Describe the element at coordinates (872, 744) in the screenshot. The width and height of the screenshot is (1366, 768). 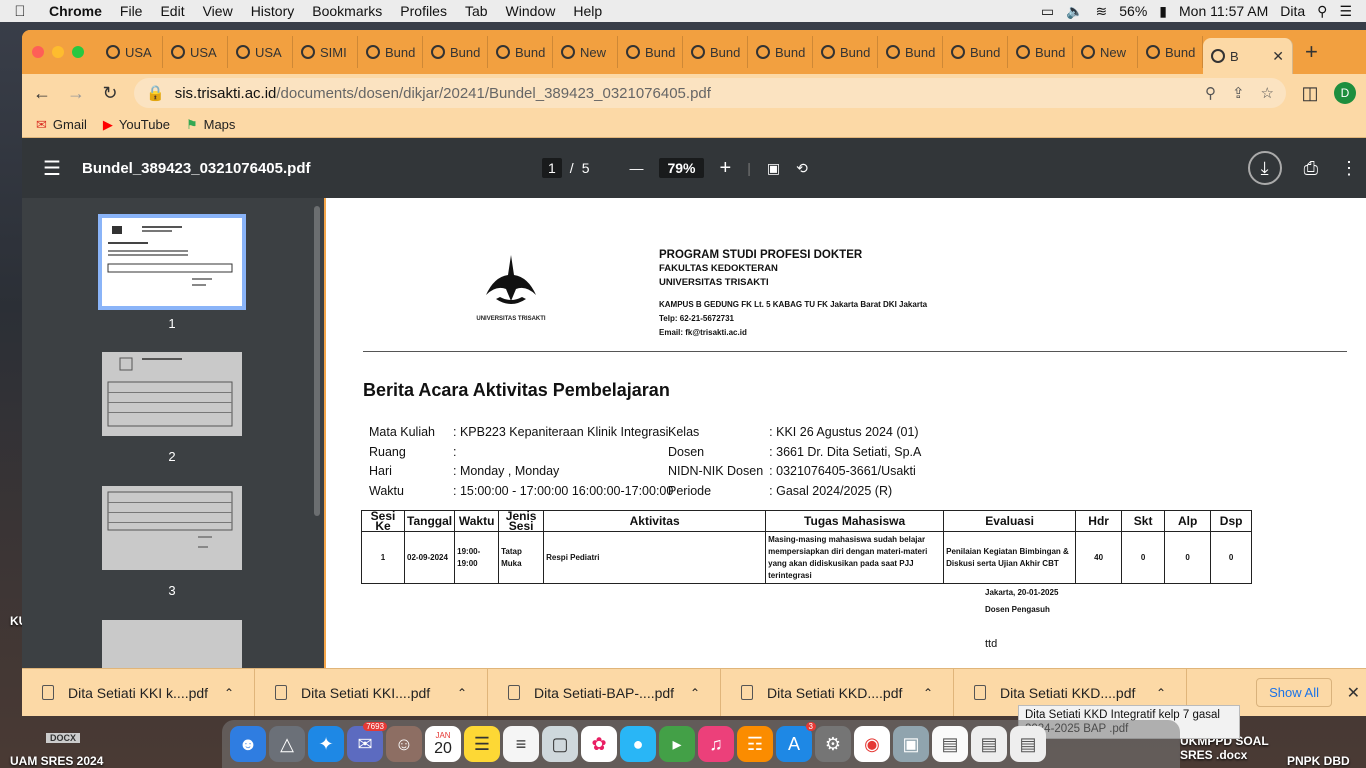
I see `chrome-icon: ◉` at that location.